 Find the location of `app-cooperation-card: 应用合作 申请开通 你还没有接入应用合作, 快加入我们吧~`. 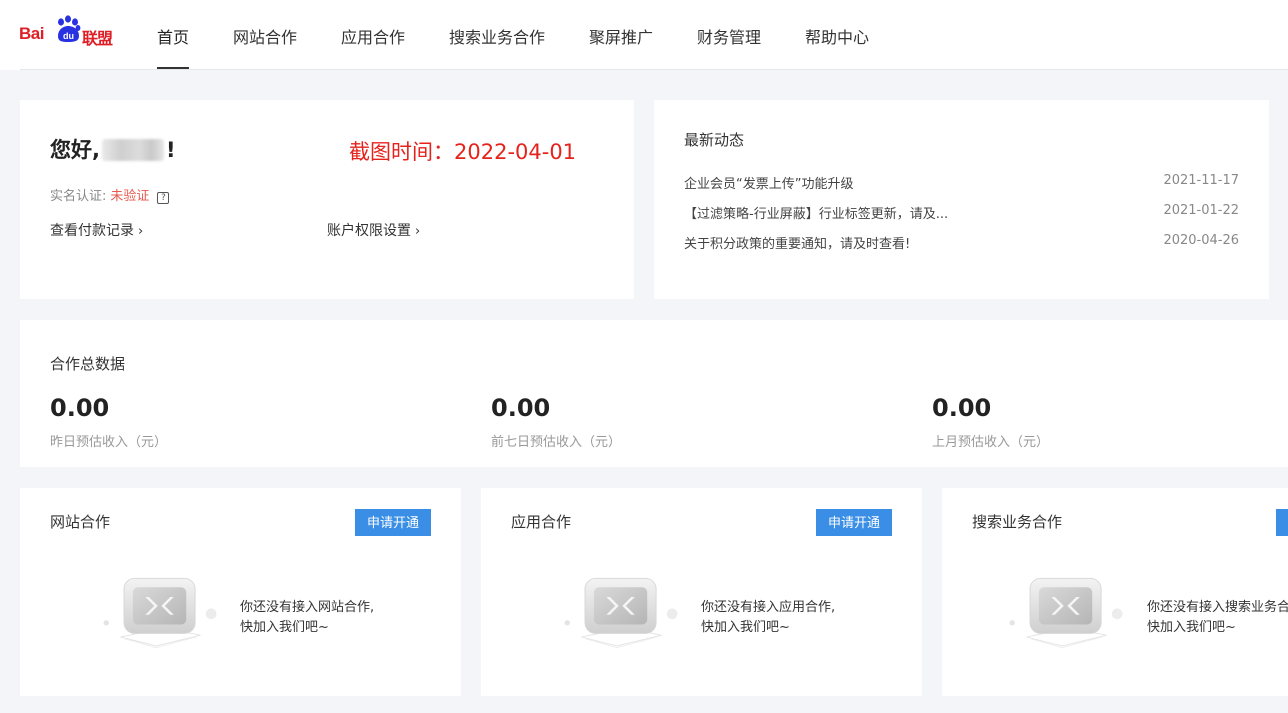

app-cooperation-card: 应用合作 申请开通 你还没有接入应用合作, 快加入我们吧~ is located at coordinates (701, 592).